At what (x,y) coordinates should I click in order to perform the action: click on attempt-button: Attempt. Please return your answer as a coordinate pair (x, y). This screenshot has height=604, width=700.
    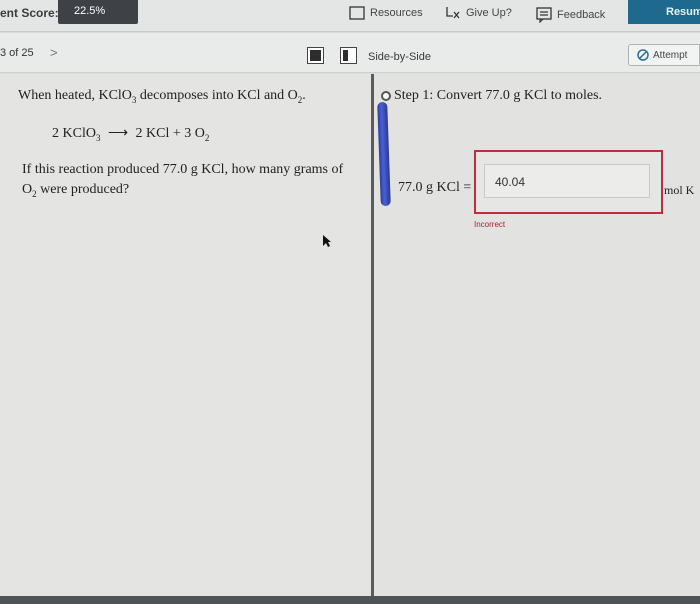
    Looking at the image, I should click on (664, 55).